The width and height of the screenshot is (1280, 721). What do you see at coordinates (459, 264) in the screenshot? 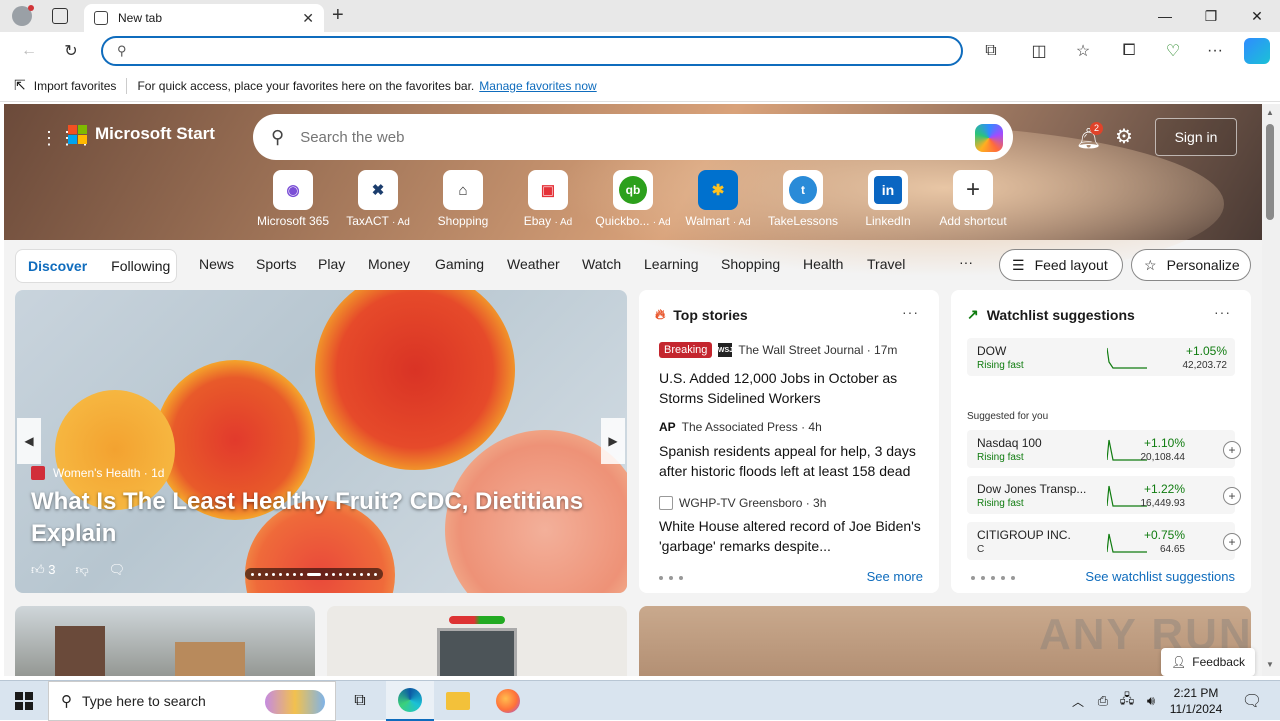
I see `category-gaming: Gaming` at bounding box center [459, 264].